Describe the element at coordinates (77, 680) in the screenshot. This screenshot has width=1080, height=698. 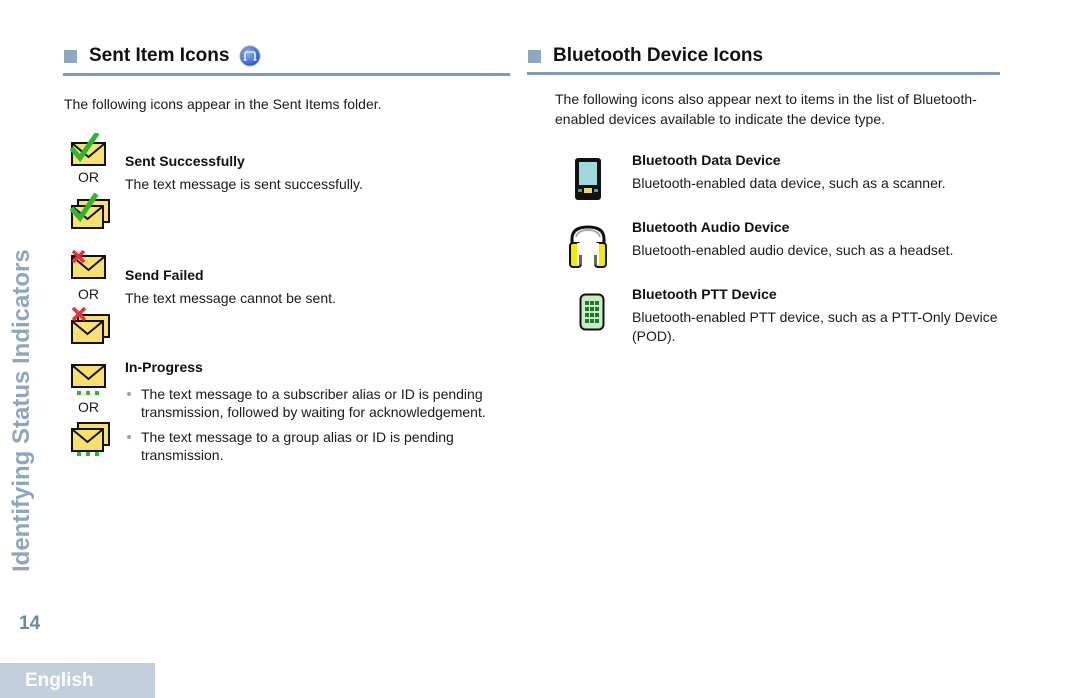
I see `language-tab: English` at that location.